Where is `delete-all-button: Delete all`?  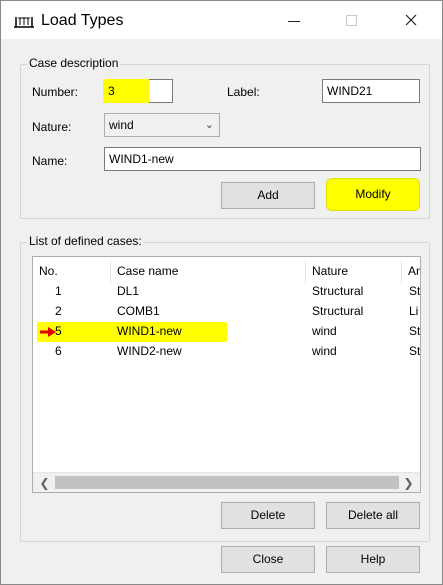
delete-all-button: Delete all is located at coordinates (373, 515).